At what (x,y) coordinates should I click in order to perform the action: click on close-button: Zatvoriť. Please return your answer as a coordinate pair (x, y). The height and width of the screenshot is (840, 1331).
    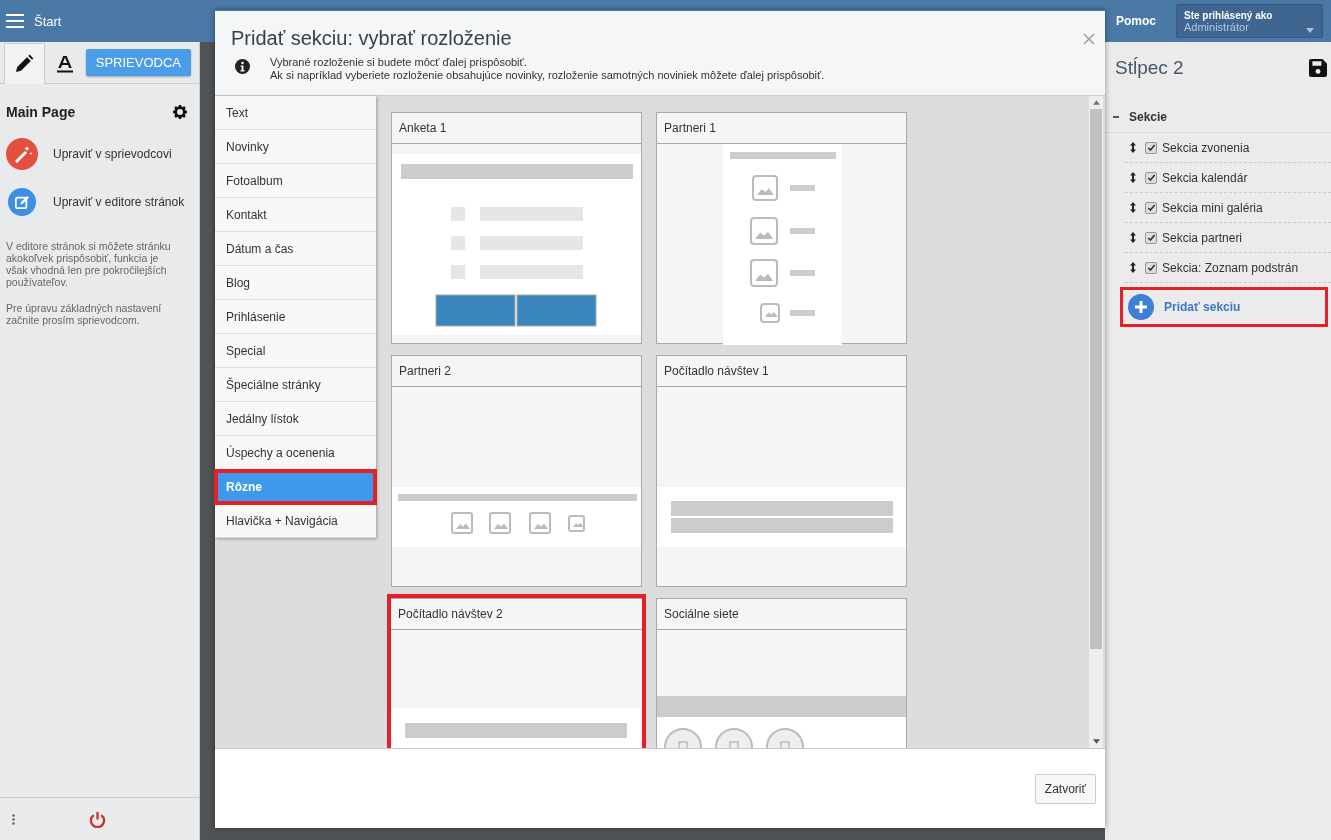
    Looking at the image, I should click on (1065, 788).